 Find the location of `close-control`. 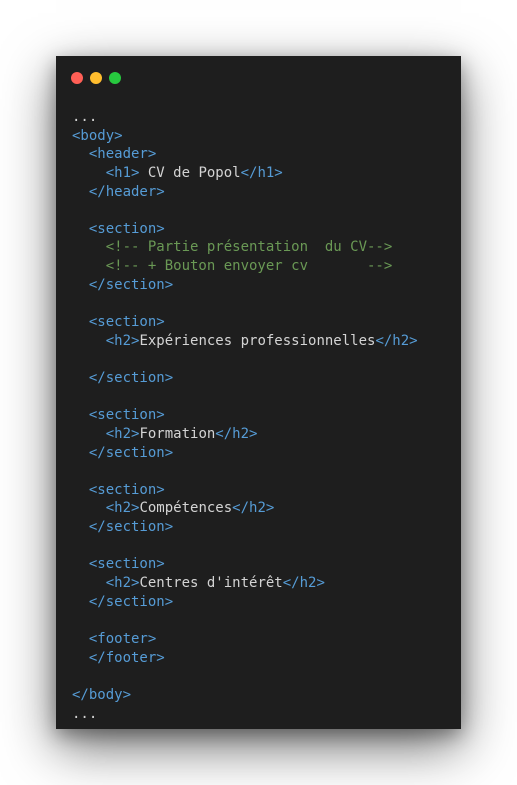

close-control is located at coordinates (77, 78).